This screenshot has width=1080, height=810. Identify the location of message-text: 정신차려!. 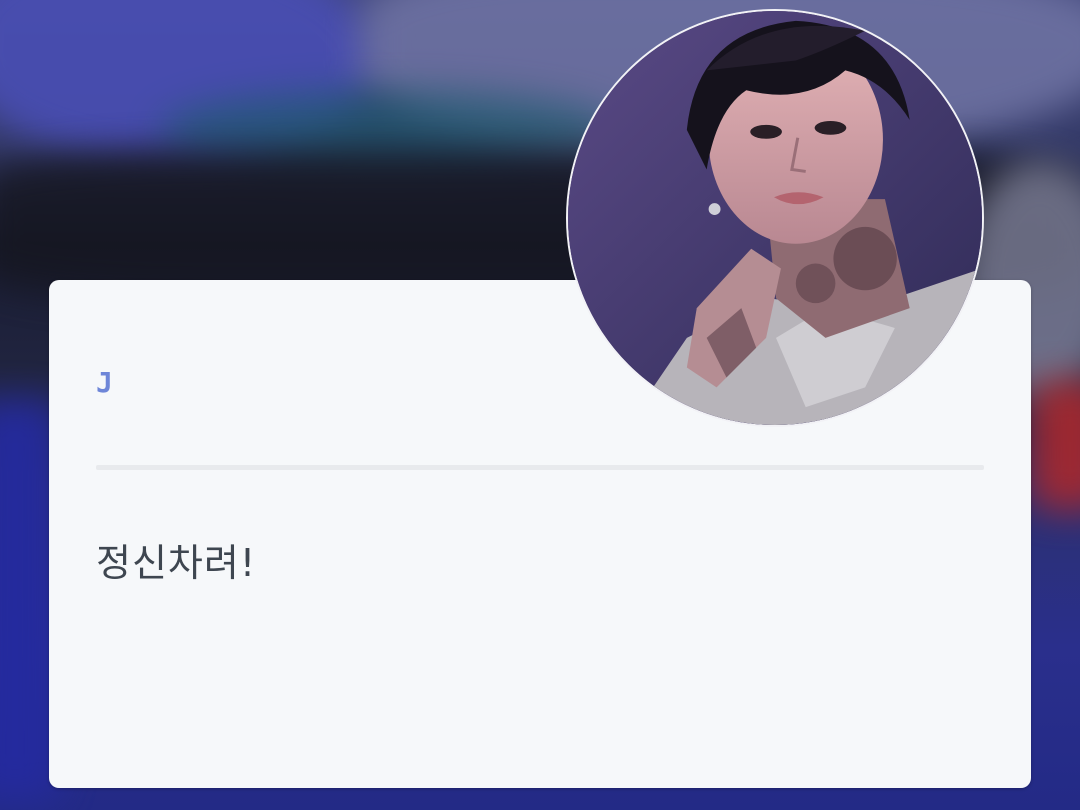
(176, 563).